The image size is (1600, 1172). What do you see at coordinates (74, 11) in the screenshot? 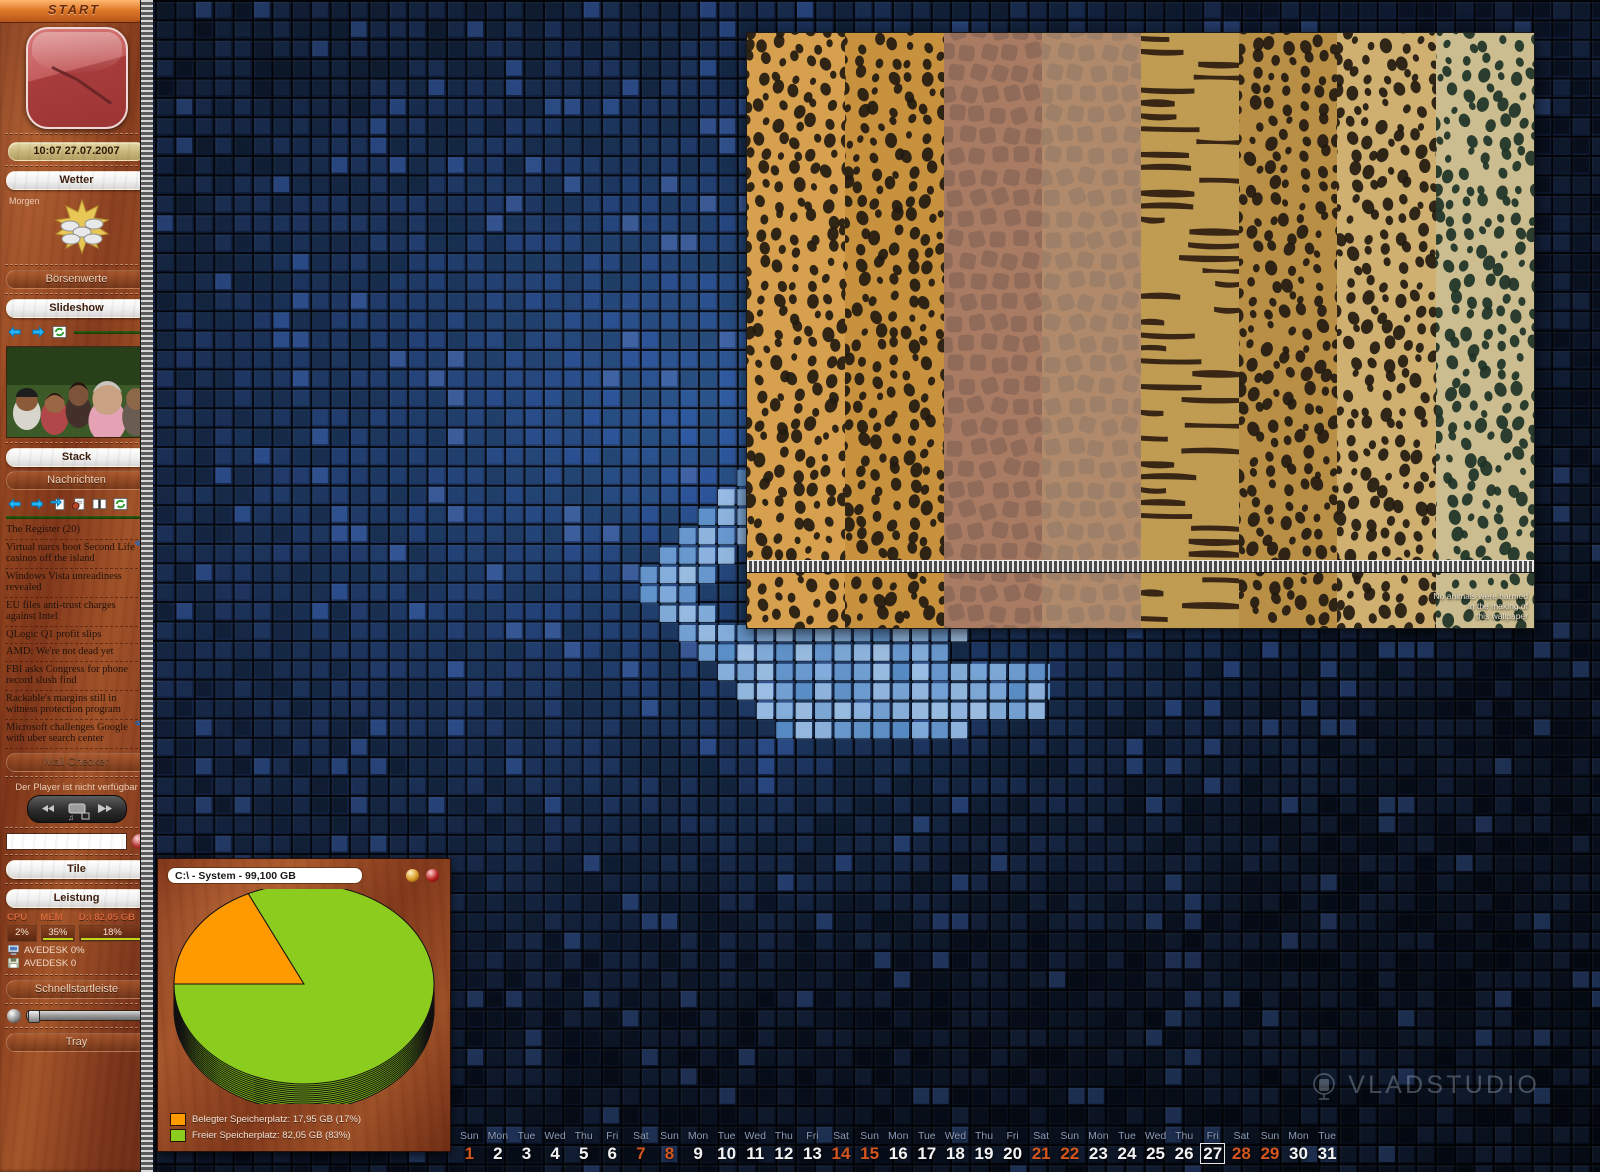
I see `start-button: START` at bounding box center [74, 11].